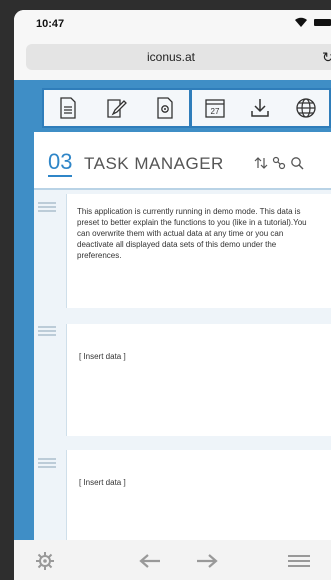 This screenshot has width=331, height=580. I want to click on download-icon, so click(260, 108).